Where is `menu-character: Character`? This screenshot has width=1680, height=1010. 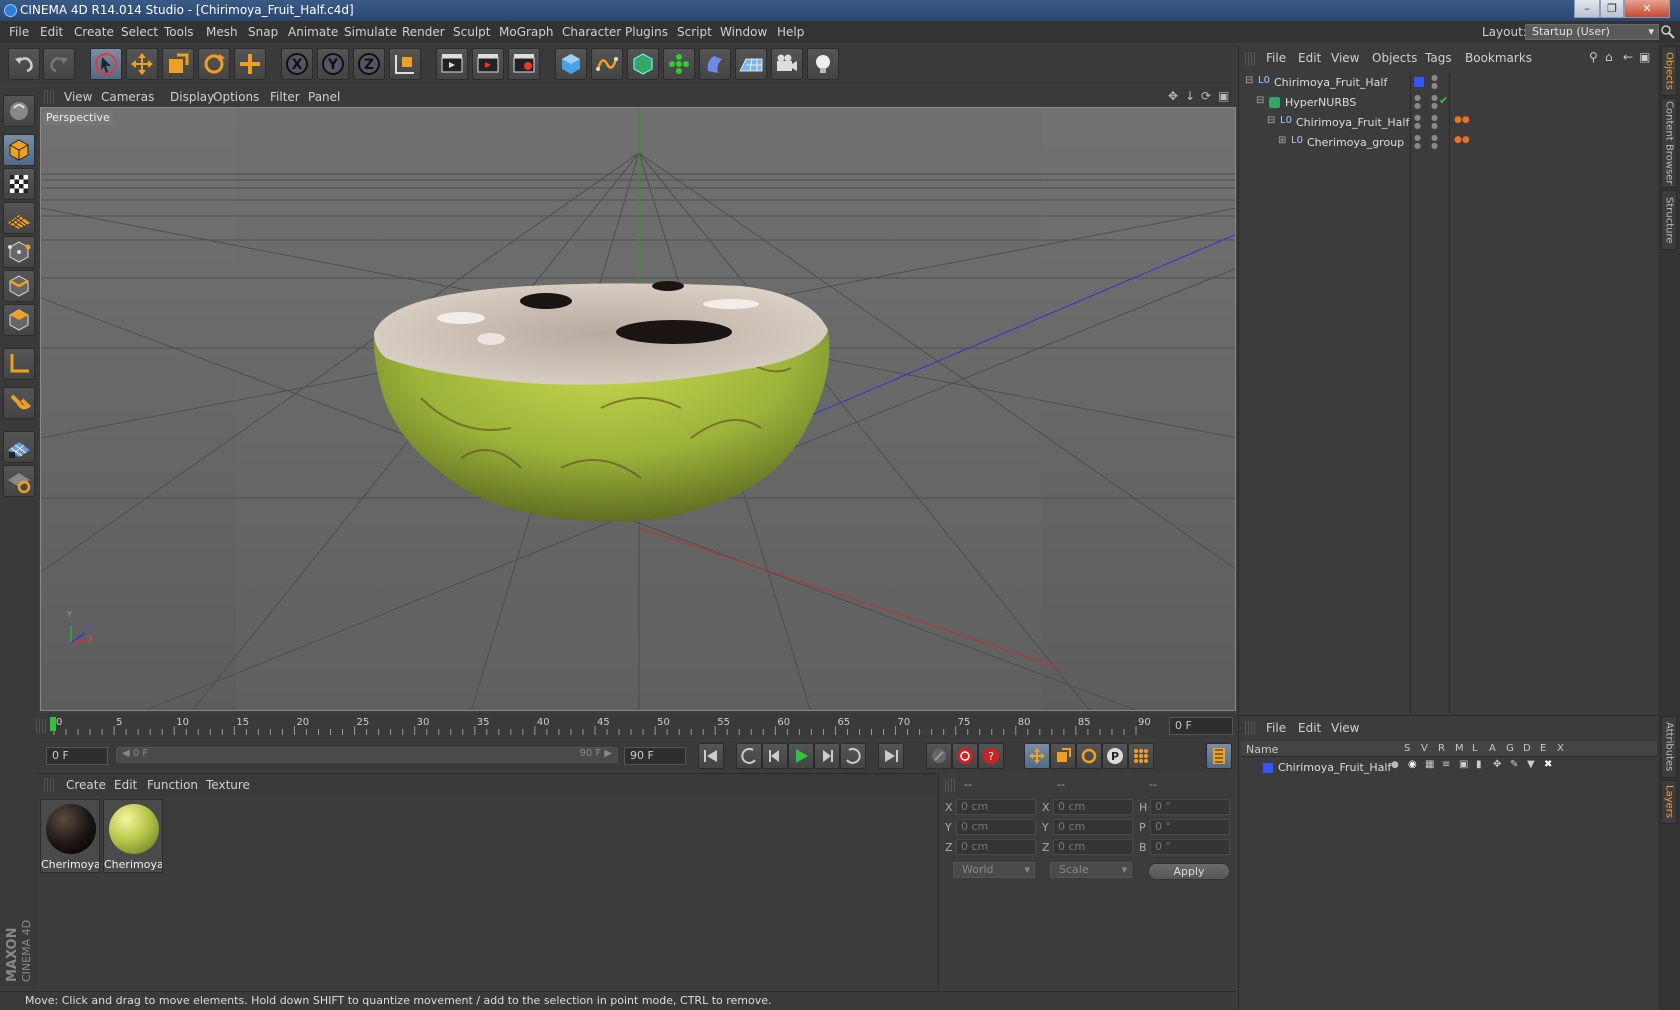 menu-character: Character is located at coordinates (591, 32).